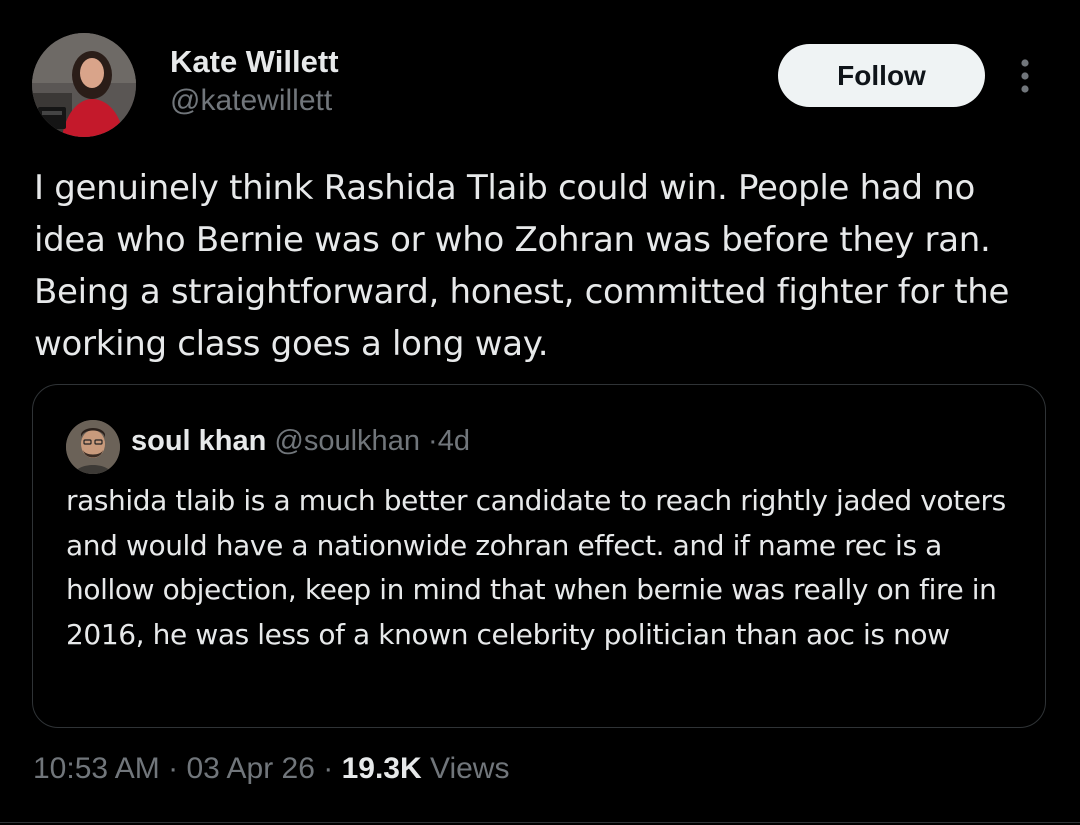 The width and height of the screenshot is (1080, 825). I want to click on tweet-time: 10:53 AM, so click(96, 768).